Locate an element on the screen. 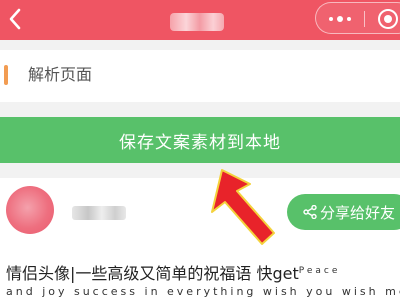 This screenshot has height=300, width=400. post-title: 情侣头像|一些高级又简单的祝福语 快getPeace is located at coordinates (173, 272).